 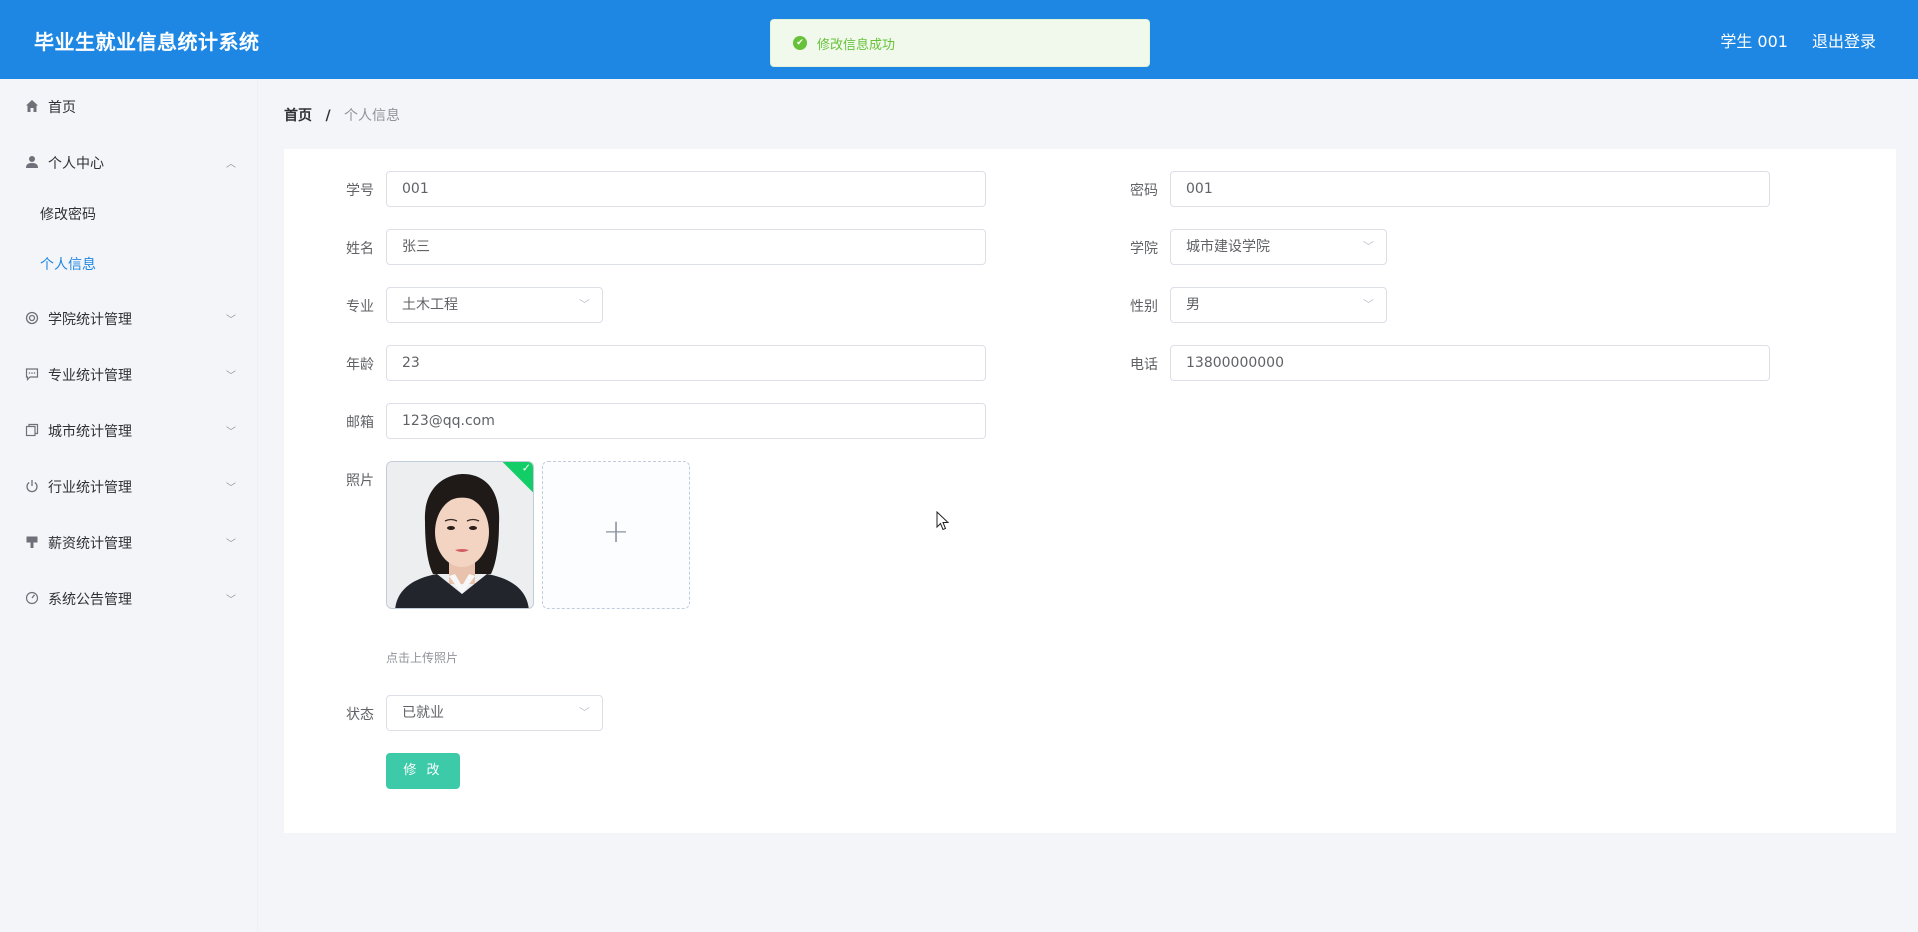 I want to click on header-user-area: 学生 001 退出登录, so click(x=1798, y=40).